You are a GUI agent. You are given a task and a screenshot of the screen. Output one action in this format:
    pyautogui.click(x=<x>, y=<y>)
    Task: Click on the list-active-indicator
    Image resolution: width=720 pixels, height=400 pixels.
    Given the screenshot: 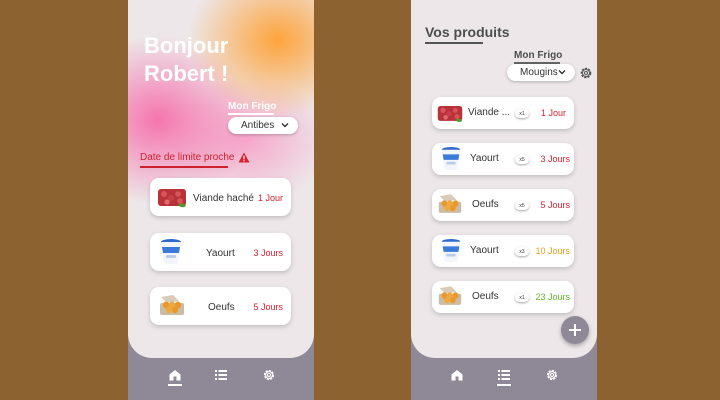 What is the action you would take?
    pyautogui.click(x=504, y=385)
    